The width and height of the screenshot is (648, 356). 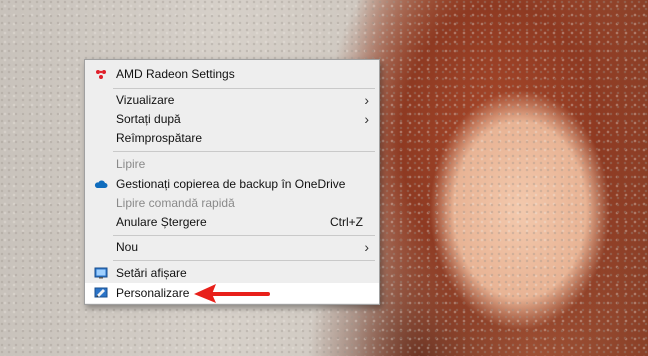 I want to click on menu-item-paste-shortcut: Lipire comandă rapidă, so click(x=232, y=203).